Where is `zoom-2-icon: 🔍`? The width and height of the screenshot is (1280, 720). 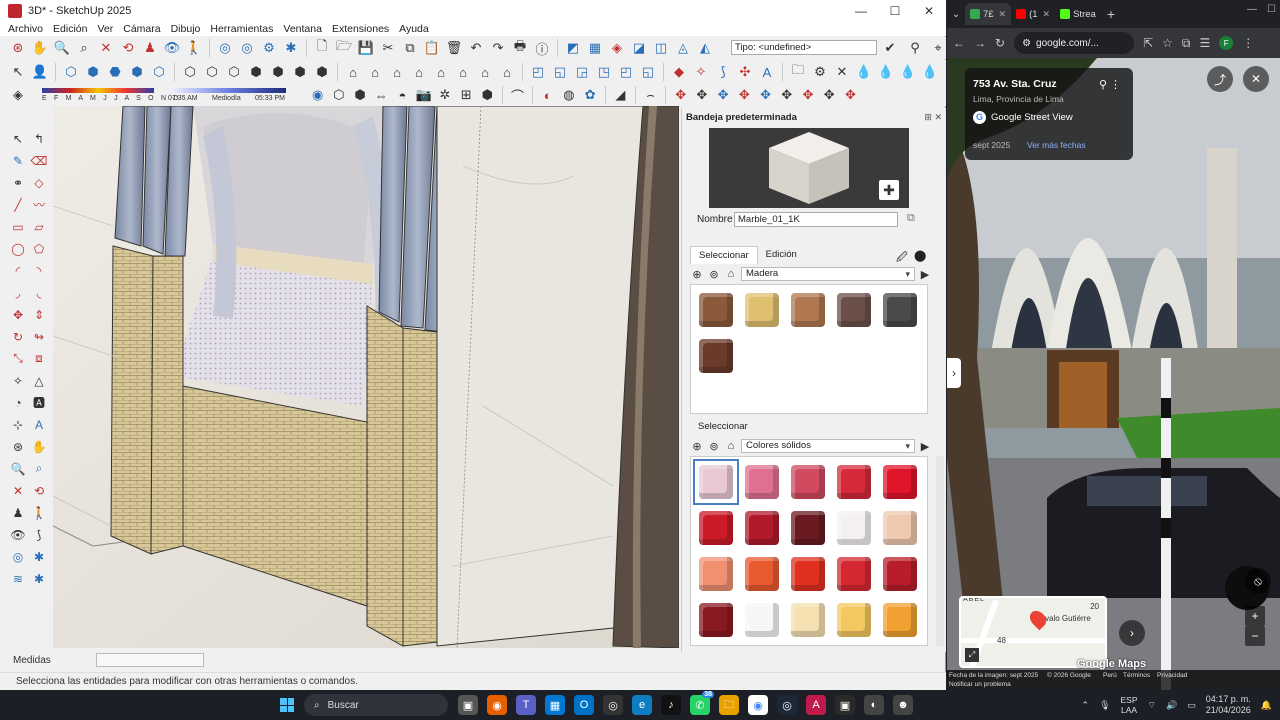
zoom-2-icon: 🔍 is located at coordinates (18, 468).